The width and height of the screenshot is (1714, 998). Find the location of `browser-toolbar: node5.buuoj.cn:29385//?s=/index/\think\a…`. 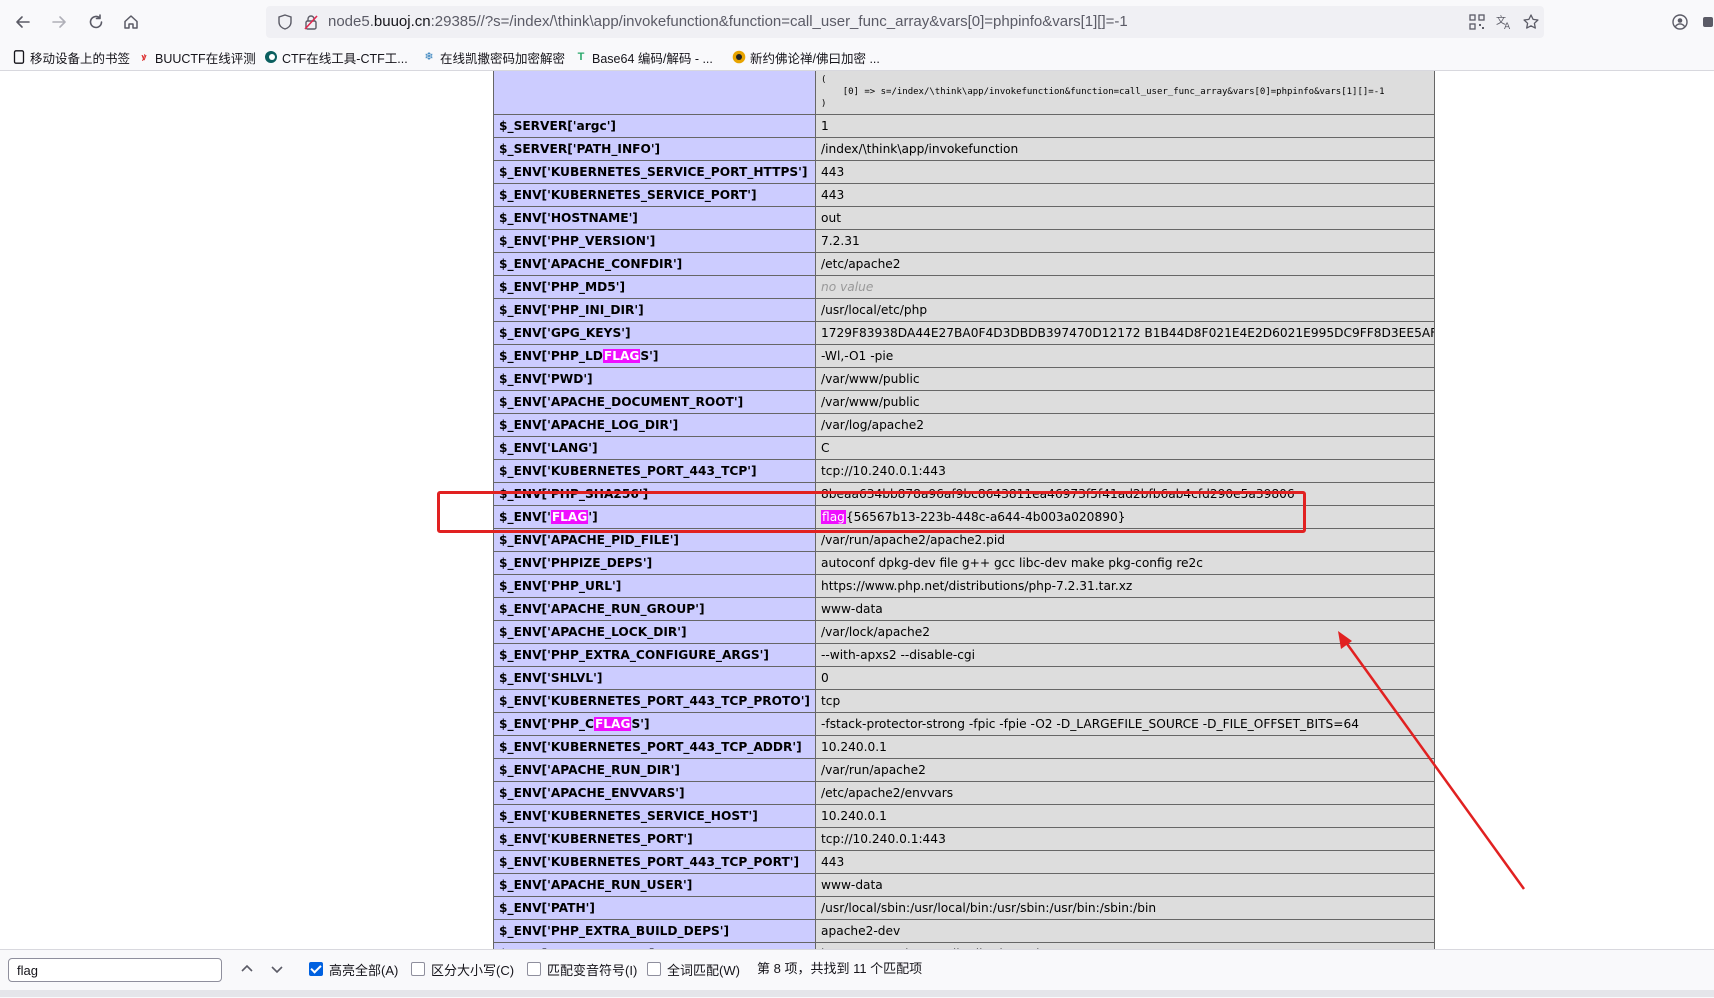

browser-toolbar: node5.buuoj.cn:29385//?s=/index/\think\a… is located at coordinates (857, 22).